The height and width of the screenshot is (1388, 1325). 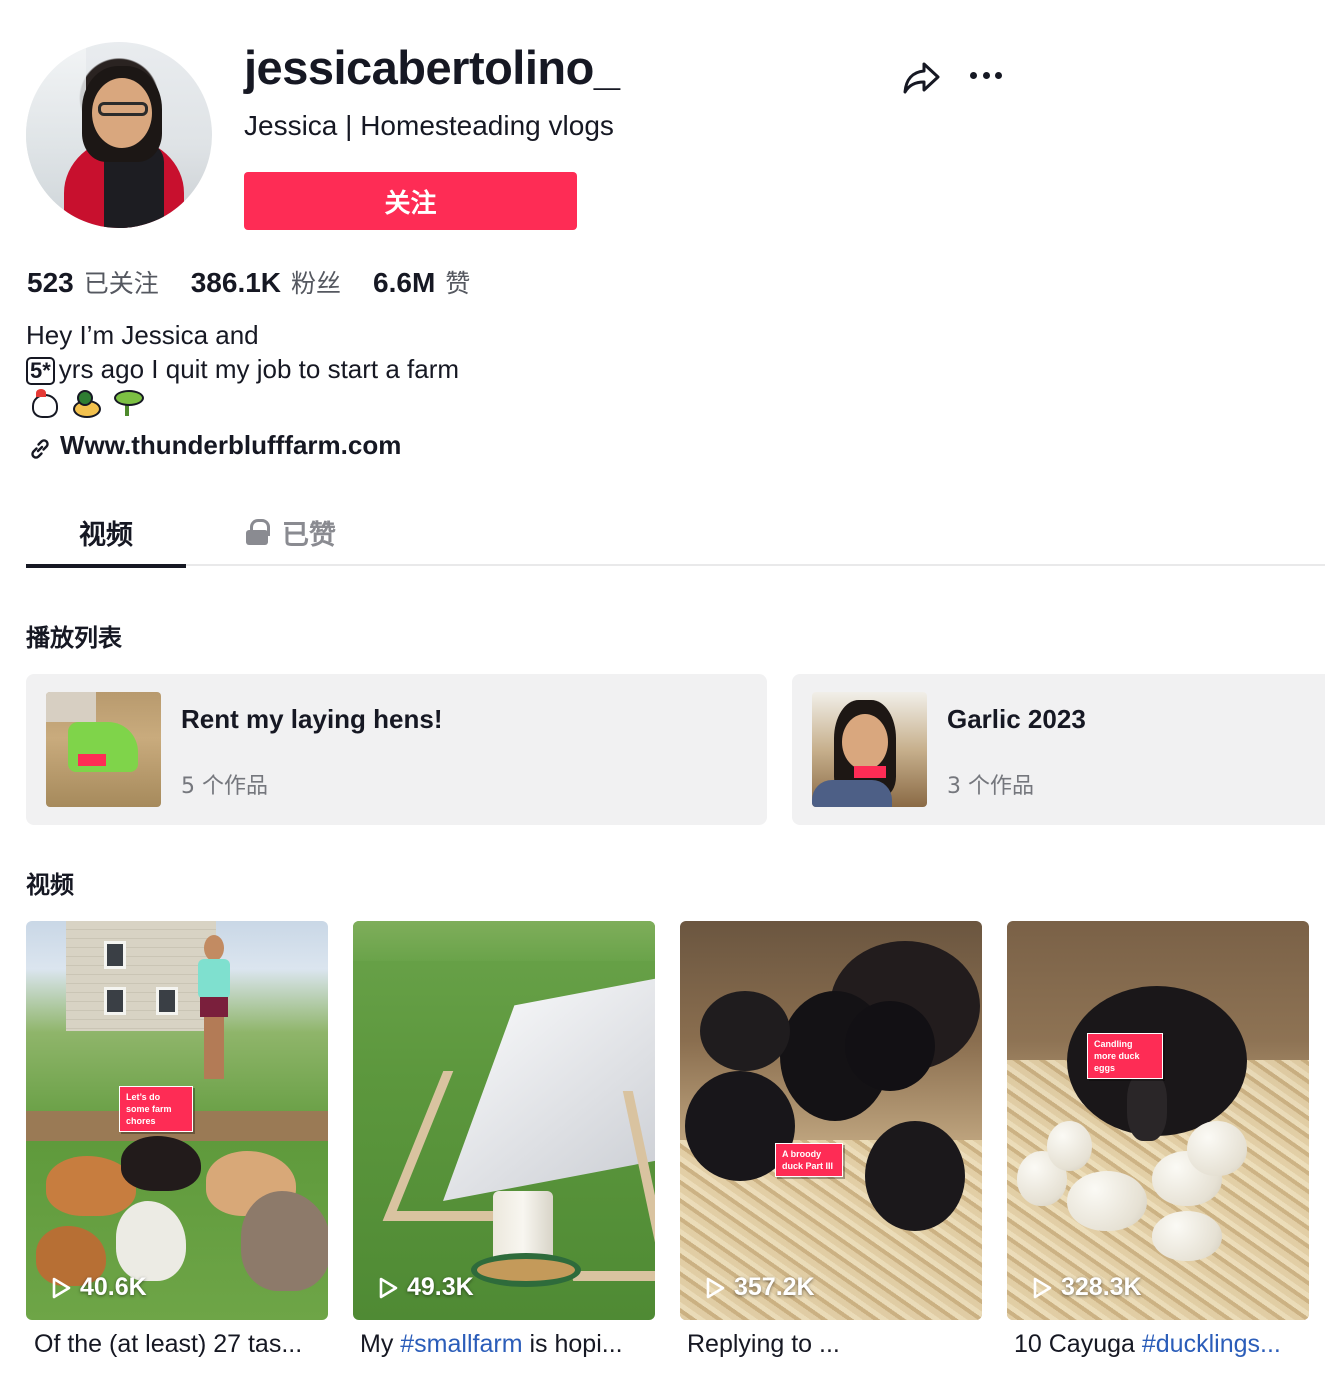 I want to click on tab-liked: 已赞, so click(x=291, y=532).